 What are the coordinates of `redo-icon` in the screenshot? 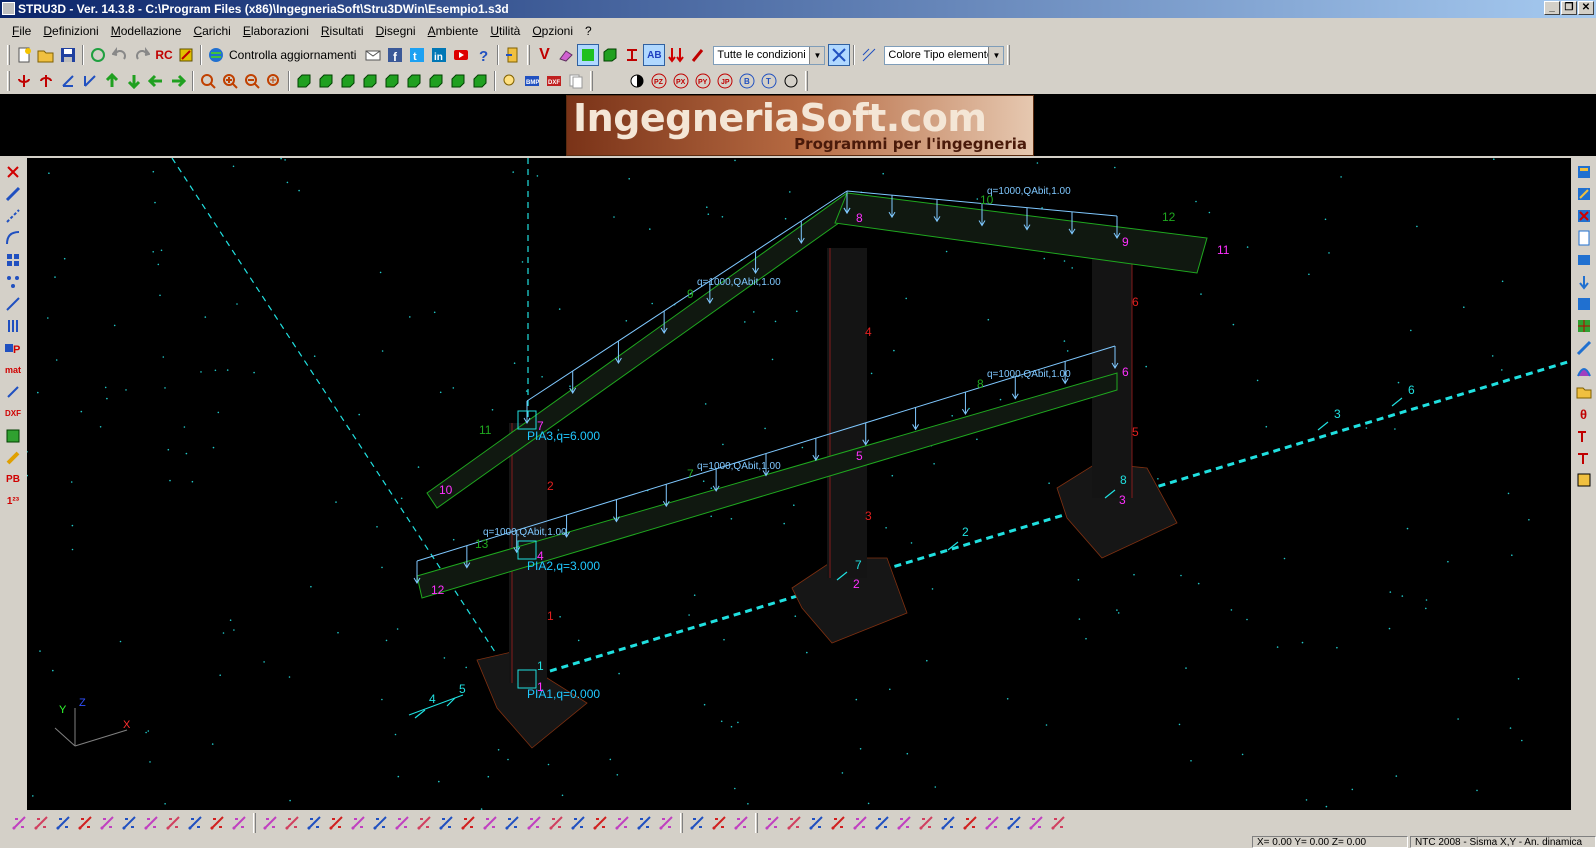 It's located at (142, 55).